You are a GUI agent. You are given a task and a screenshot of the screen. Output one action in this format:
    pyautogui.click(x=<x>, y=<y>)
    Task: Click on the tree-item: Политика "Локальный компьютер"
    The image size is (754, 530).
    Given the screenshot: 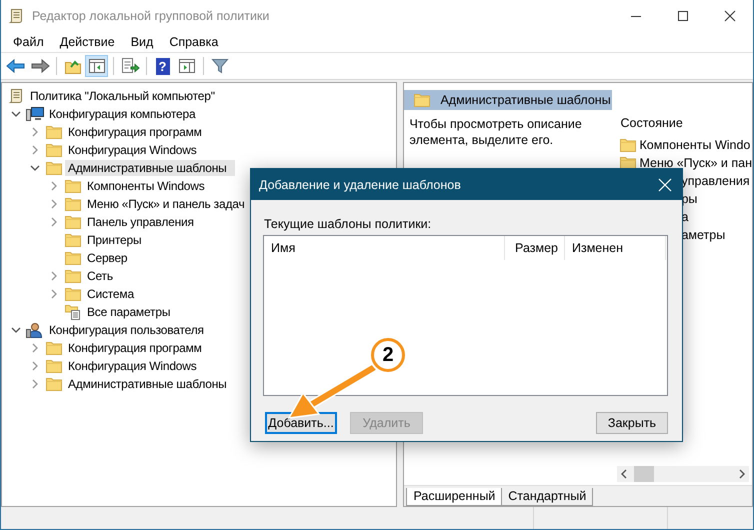 What is the action you would take?
    pyautogui.click(x=122, y=96)
    